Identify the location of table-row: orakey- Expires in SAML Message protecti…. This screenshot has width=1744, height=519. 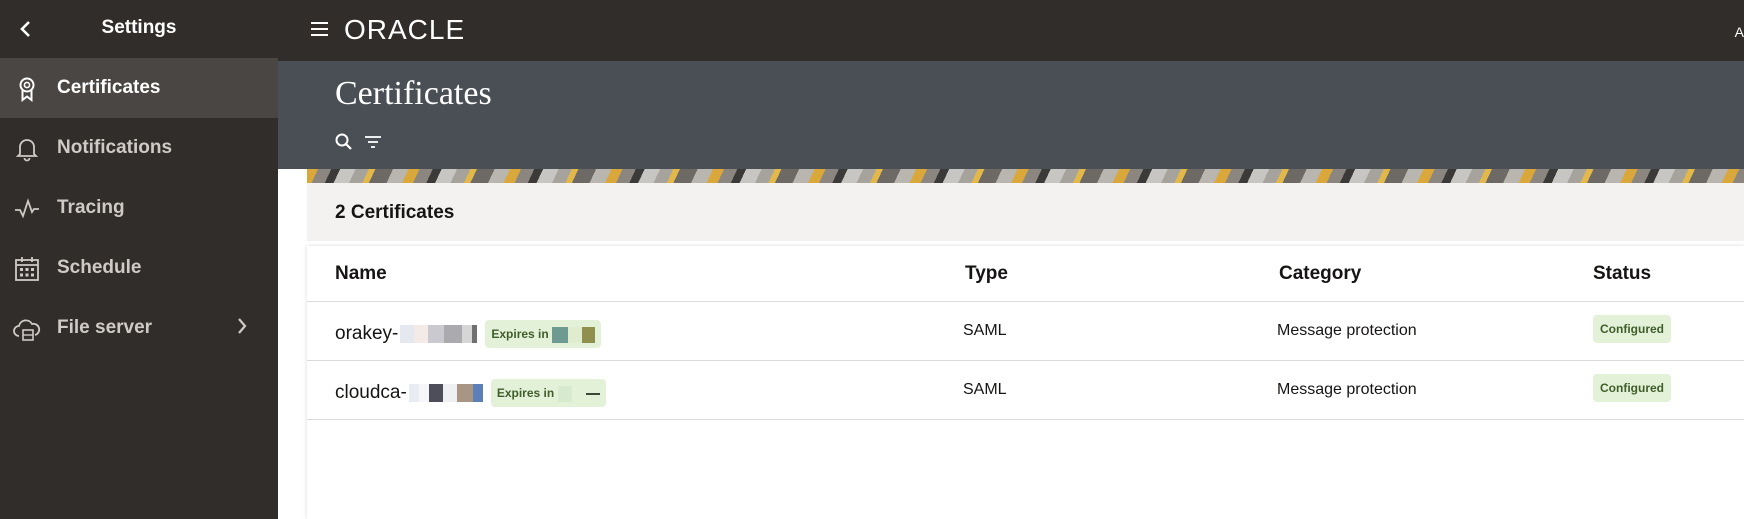
(1025, 331).